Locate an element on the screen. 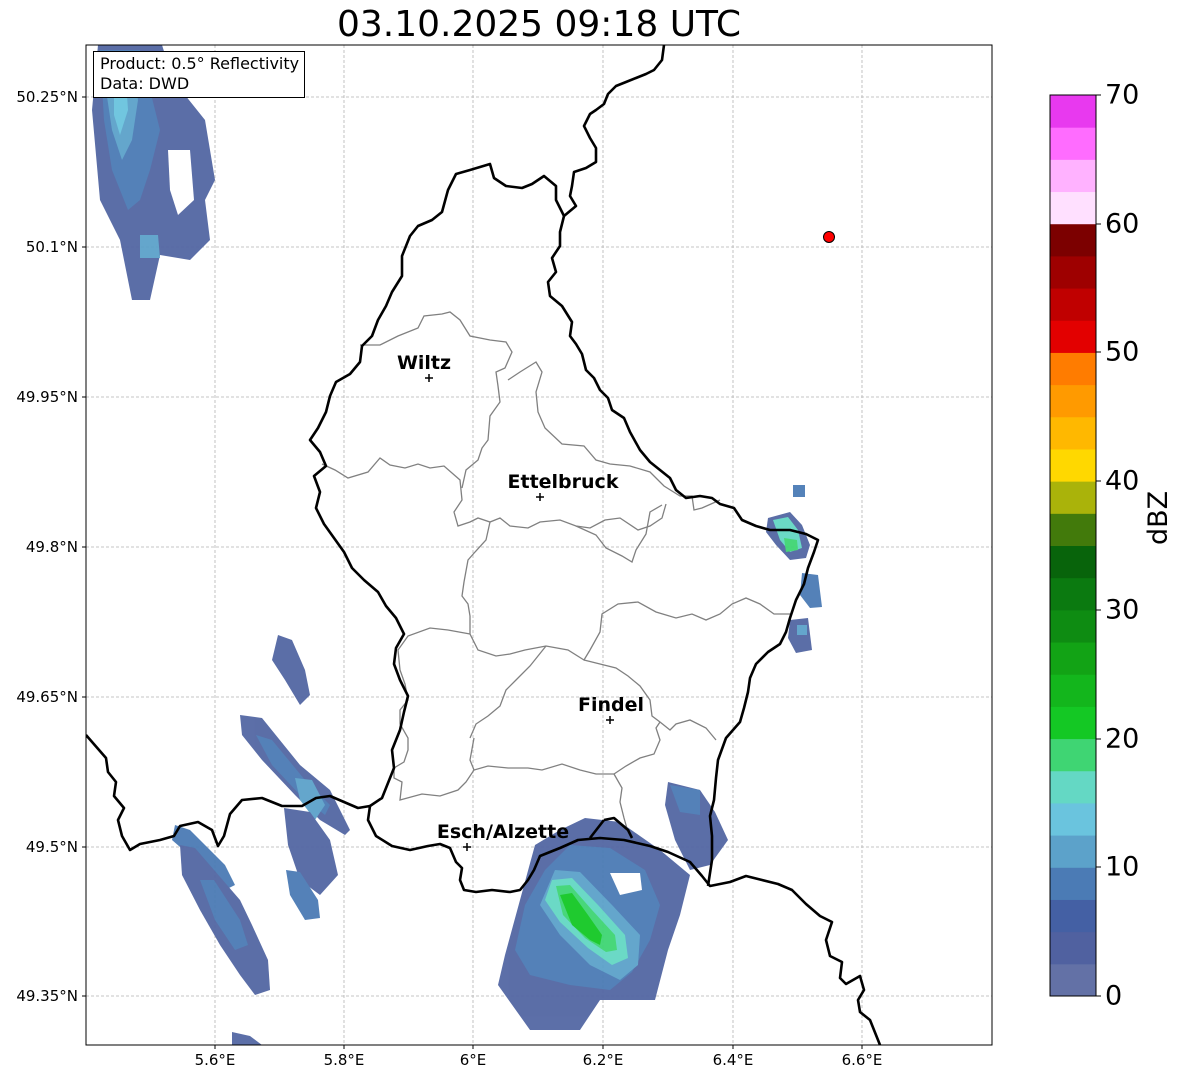 Image resolution: width=1184 pixels, height=1081 pixels. colorbar-tick-label: 0 is located at coordinates (1114, 996).